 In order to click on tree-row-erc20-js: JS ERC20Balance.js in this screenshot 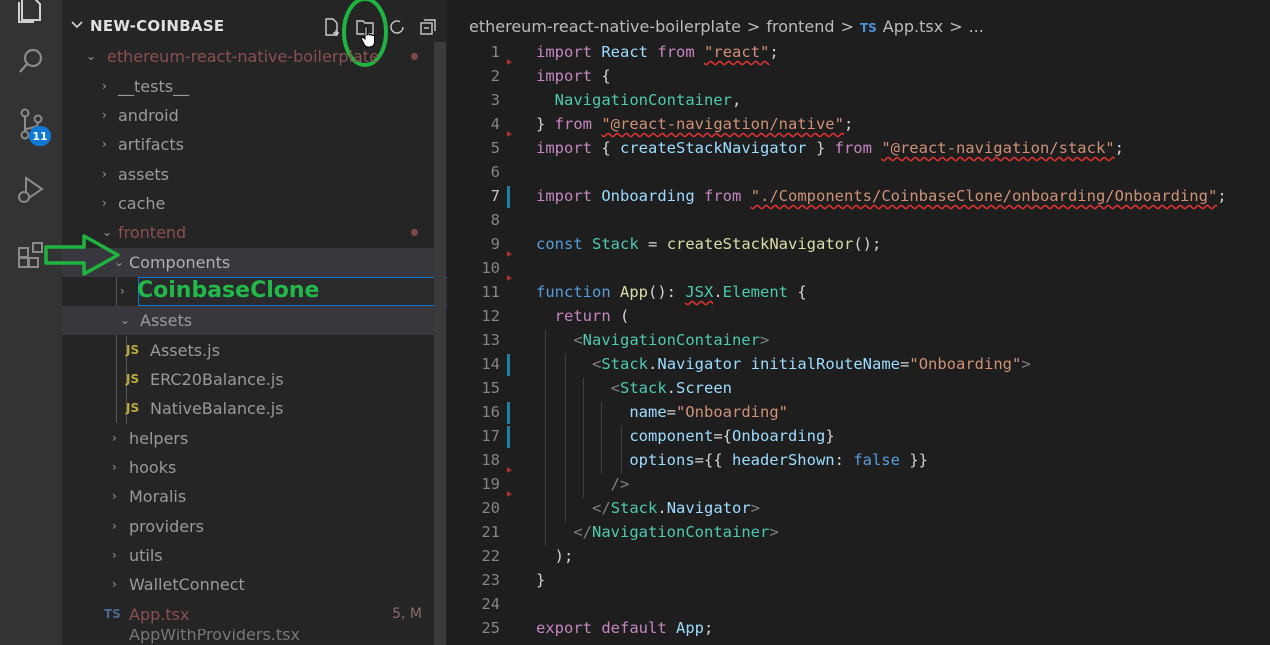, I will do `click(248, 379)`.